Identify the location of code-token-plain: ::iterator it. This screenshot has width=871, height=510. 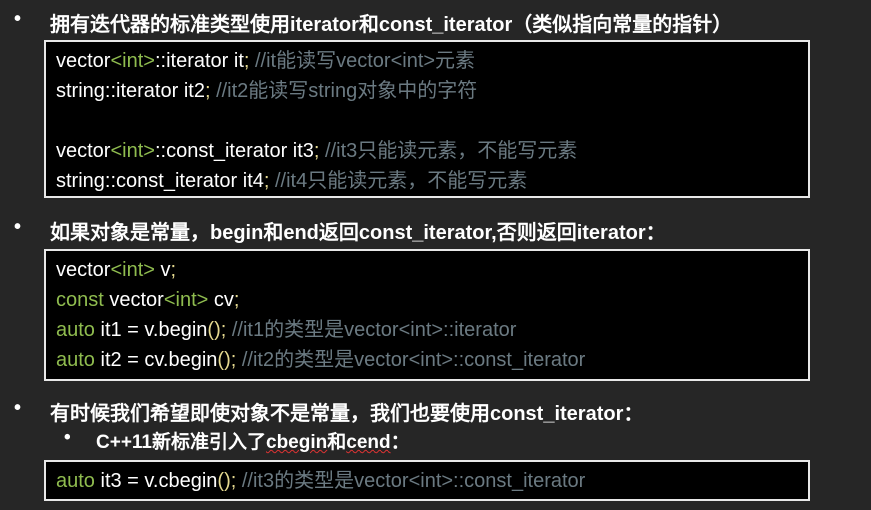
(199, 61).